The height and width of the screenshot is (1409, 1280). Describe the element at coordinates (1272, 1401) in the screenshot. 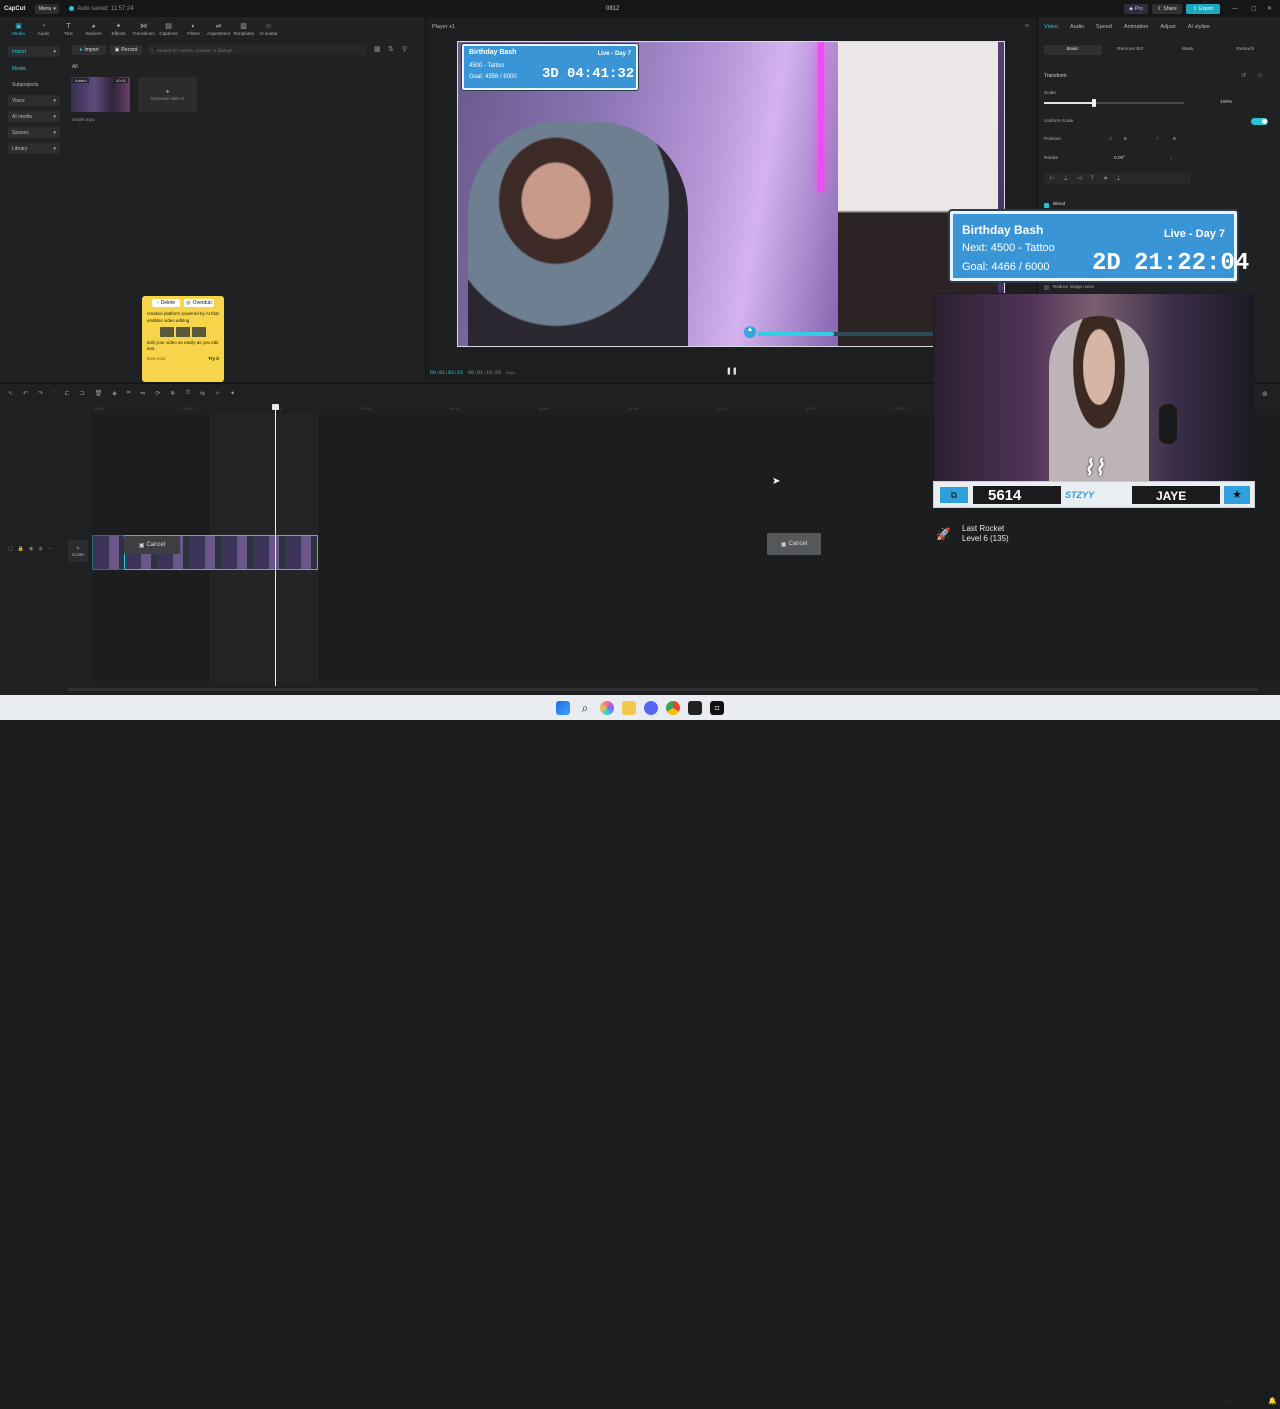

I see `notification-icon: 🔔` at that location.